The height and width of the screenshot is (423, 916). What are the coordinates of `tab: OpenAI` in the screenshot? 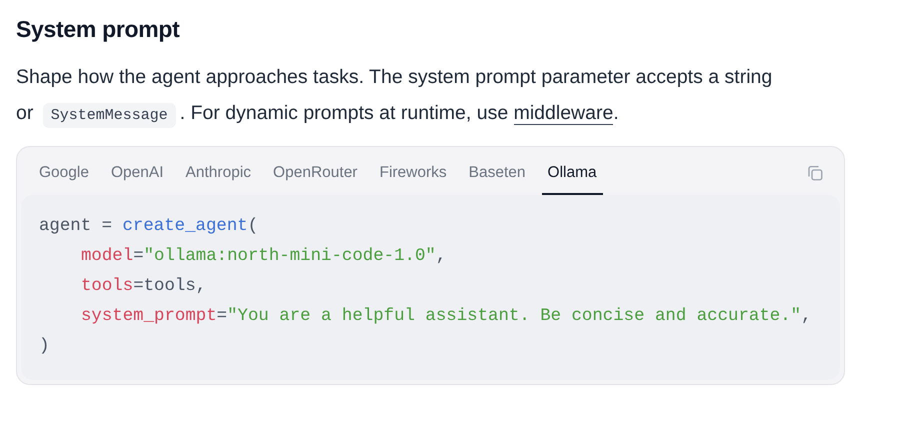 It's located at (137, 172).